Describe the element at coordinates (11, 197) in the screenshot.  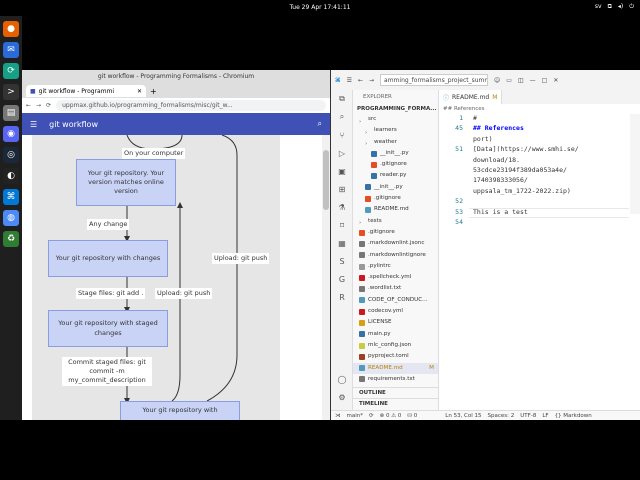
I see `vscode-icon: ⌘` at that location.